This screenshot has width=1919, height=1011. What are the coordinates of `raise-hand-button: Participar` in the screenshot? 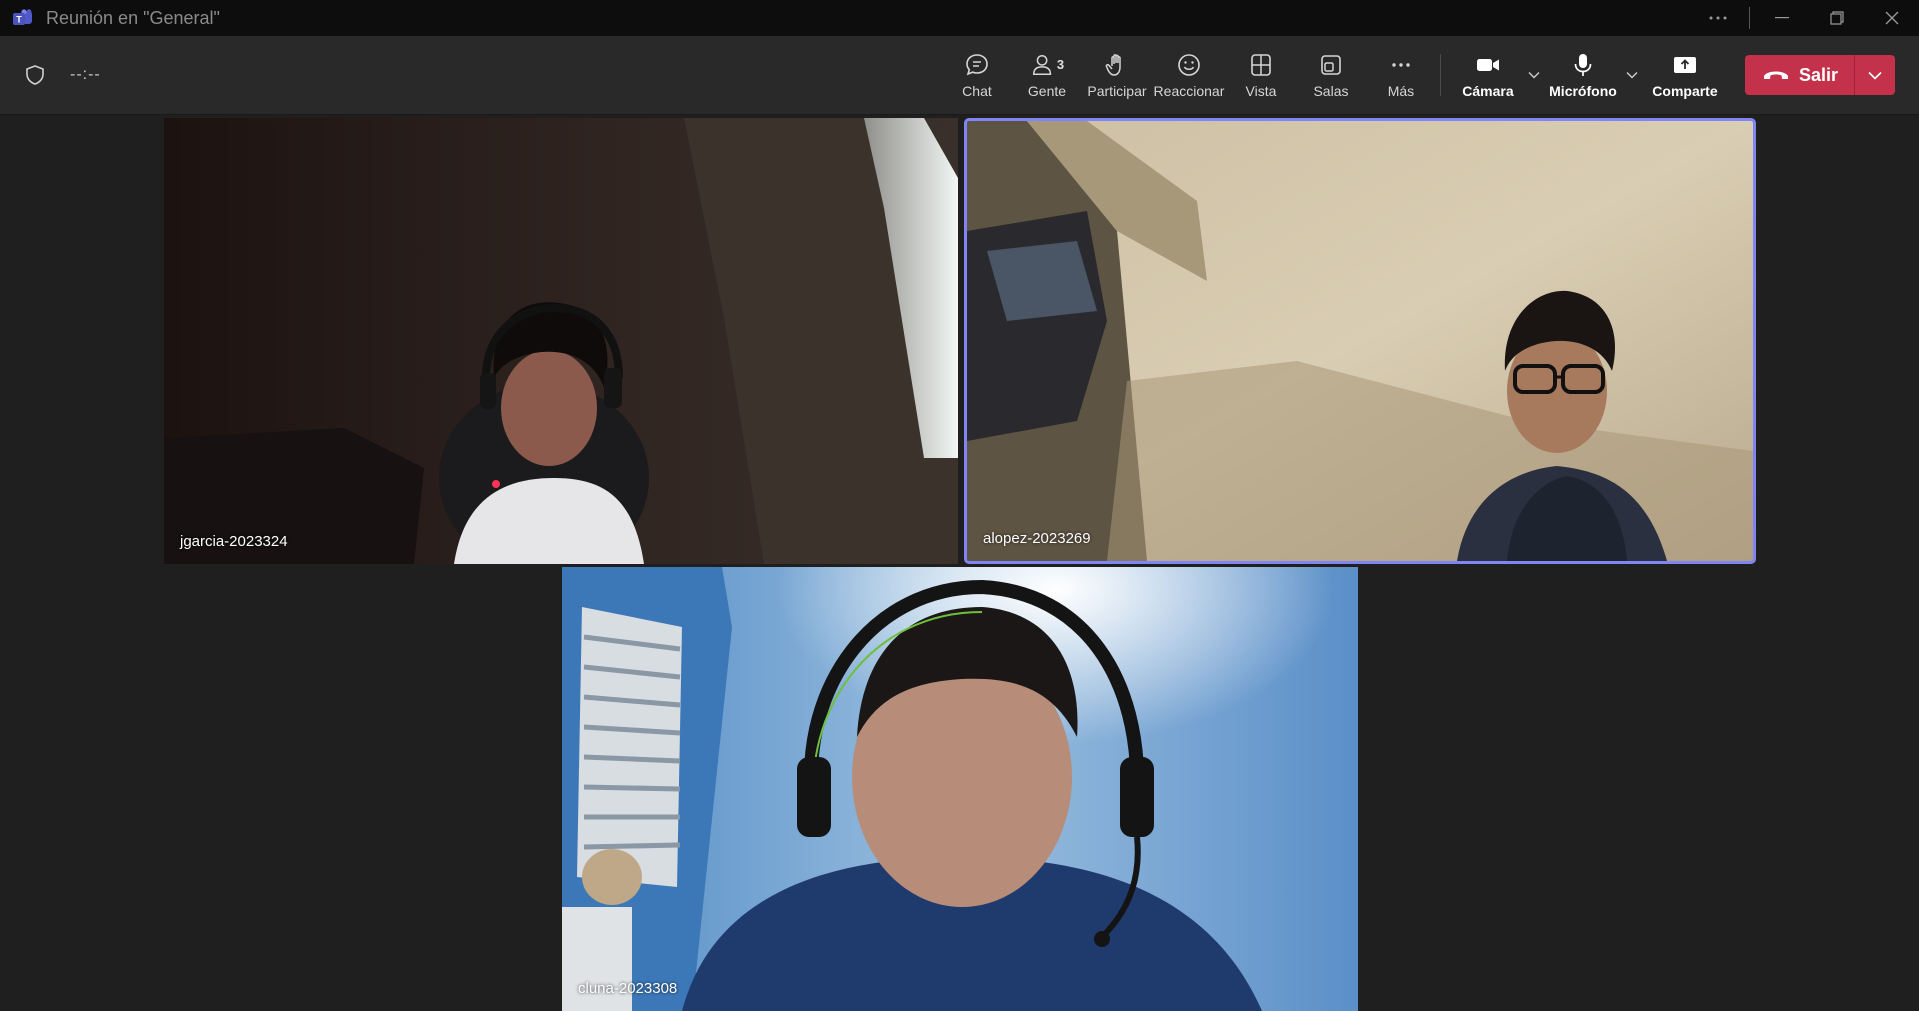 It's located at (1117, 75).